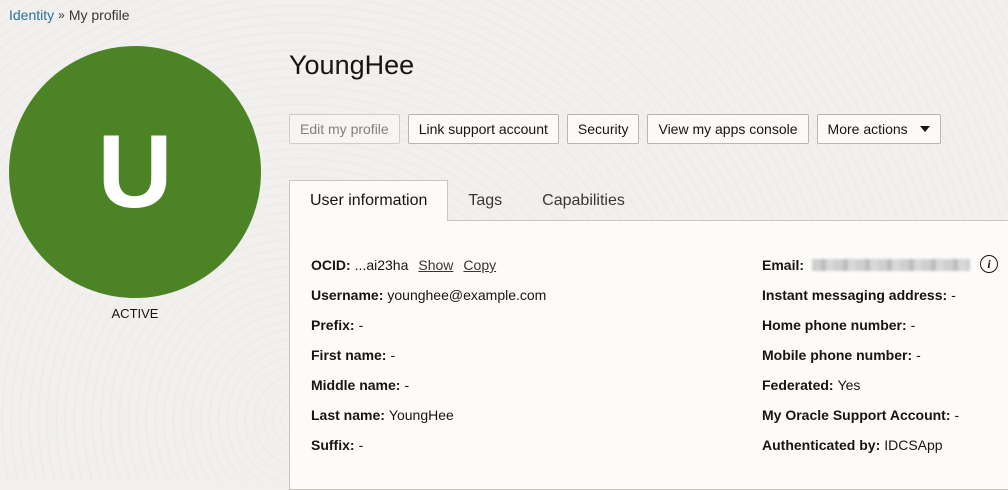  Describe the element at coordinates (31, 15) in the screenshot. I see `breadcrumb-identity-link: Identity` at that location.